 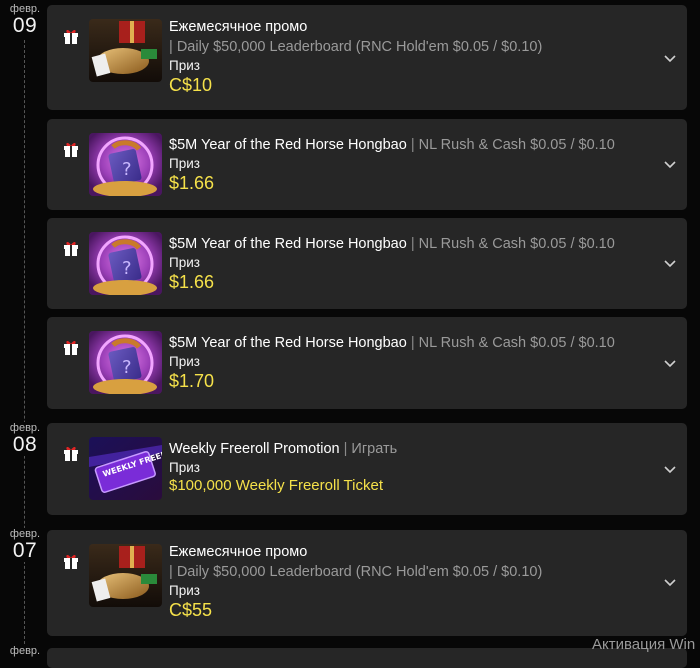 What do you see at coordinates (254, 449) in the screenshot?
I see `promo-title: Weekly Freeroll Promotion` at bounding box center [254, 449].